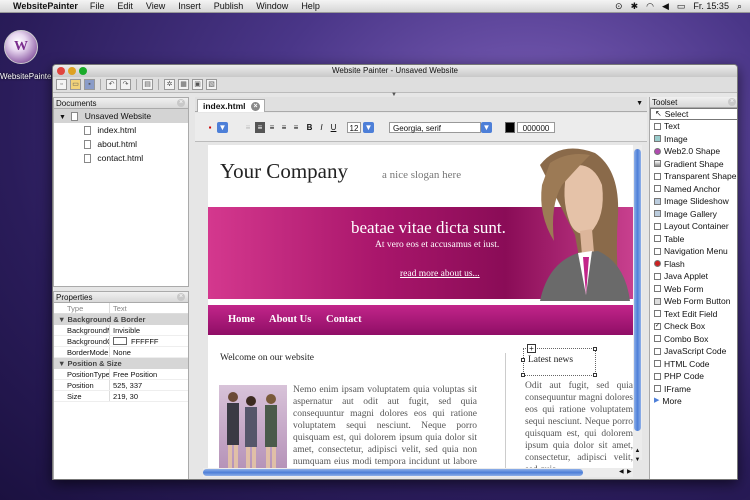 The height and width of the screenshot is (500, 750). What do you see at coordinates (125, 84) in the screenshot?
I see `redo-icon: ↷` at bounding box center [125, 84].